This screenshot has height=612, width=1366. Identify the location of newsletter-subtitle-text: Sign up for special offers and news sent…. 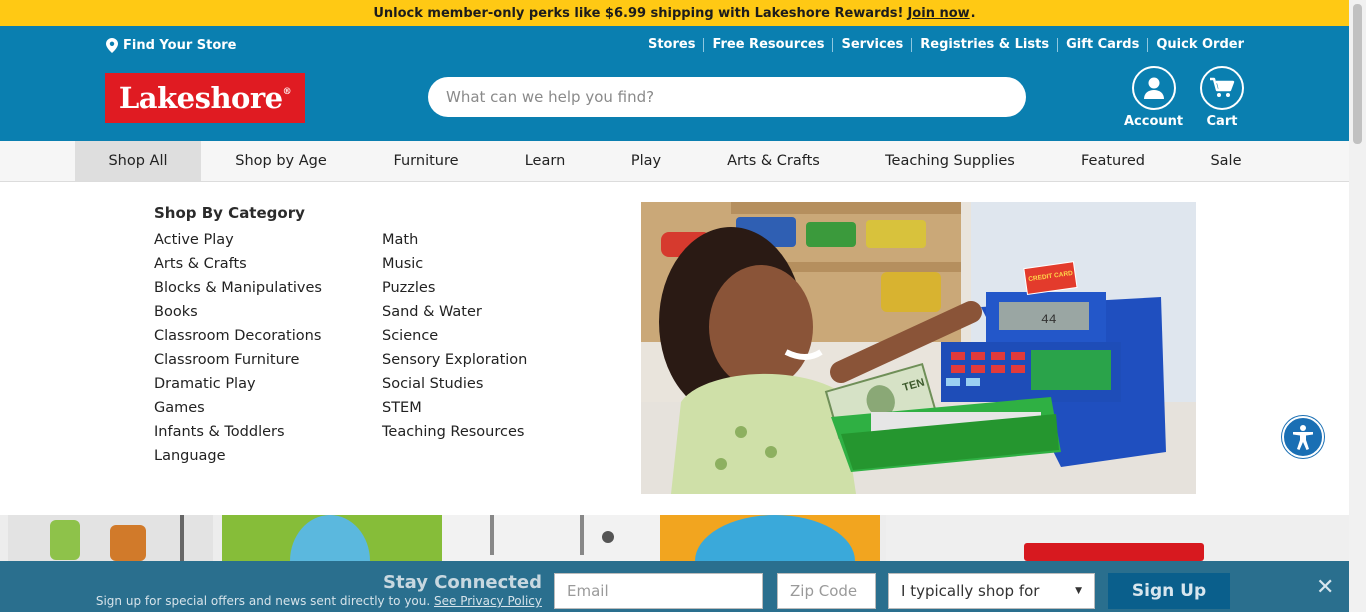
(263, 601).